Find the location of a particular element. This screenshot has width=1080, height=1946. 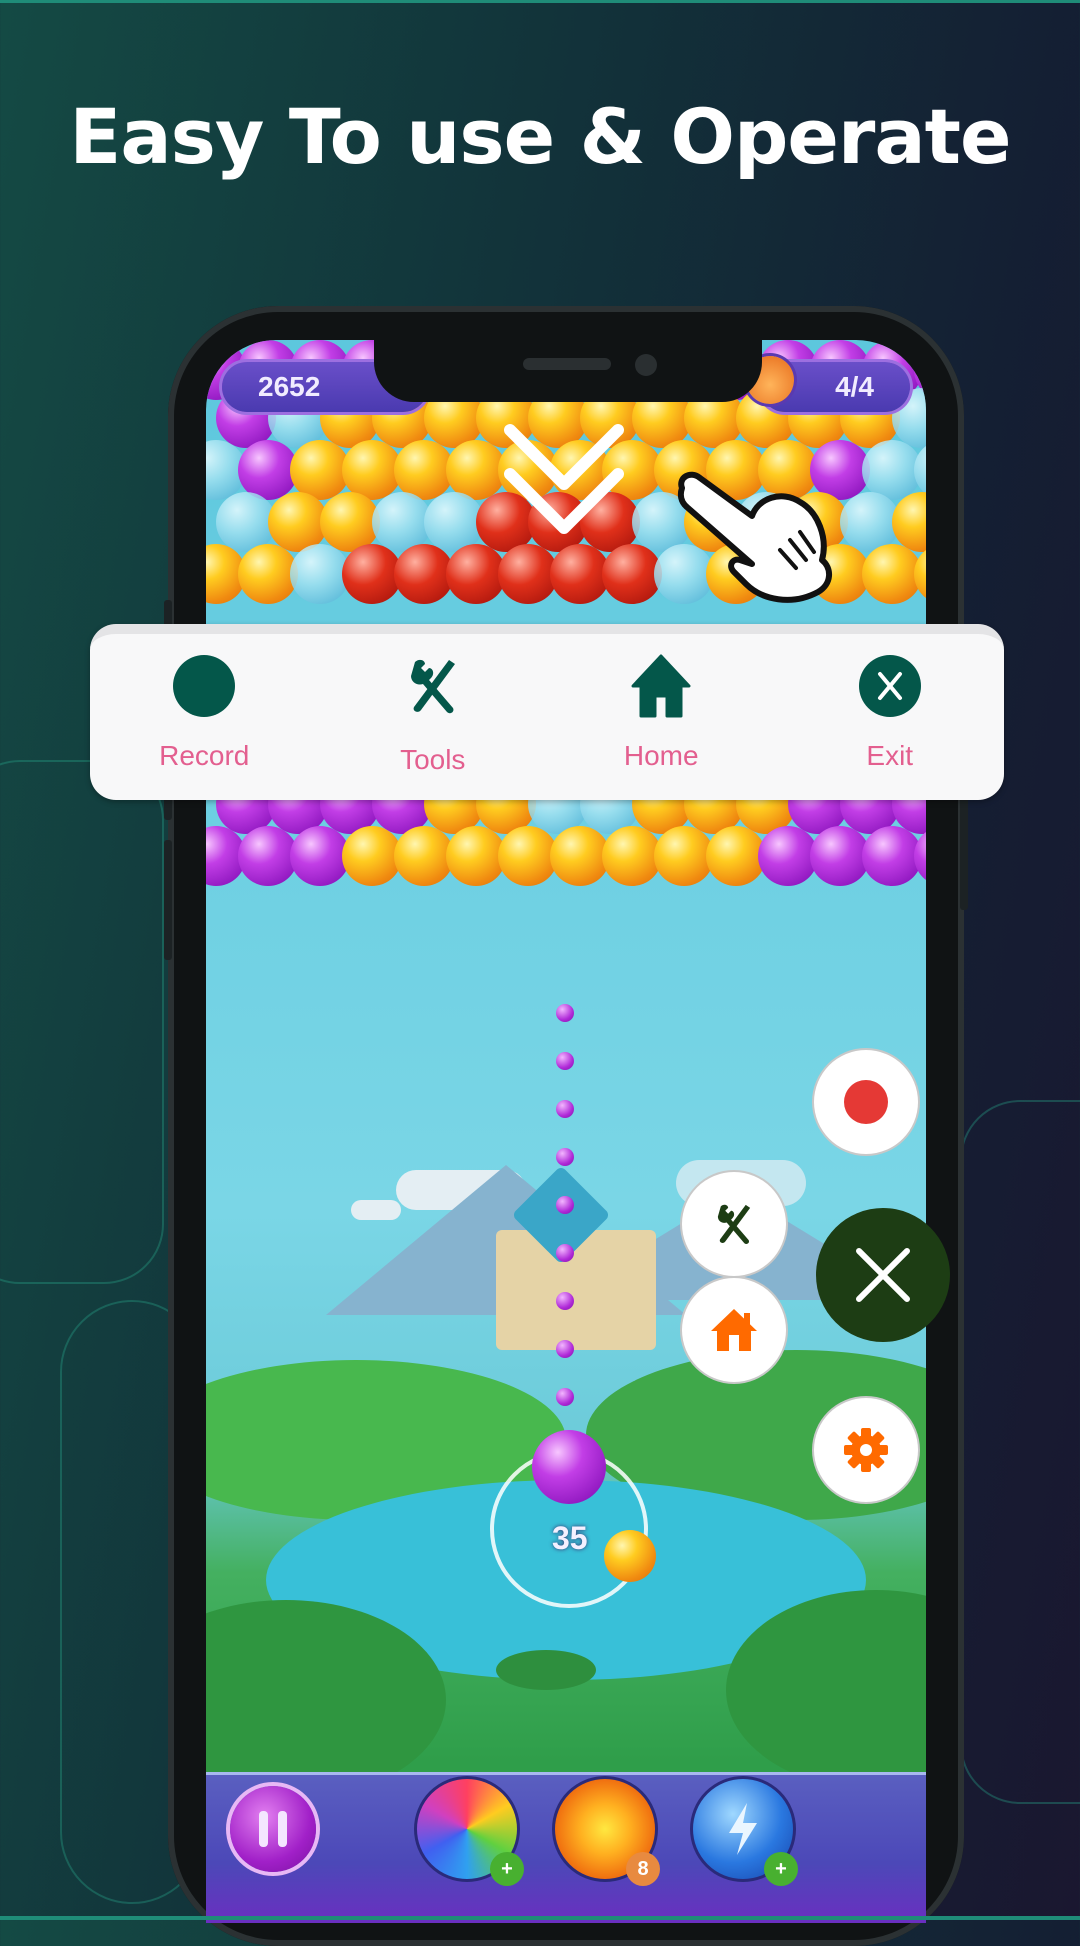

pause-icon is located at coordinates (273, 1829).